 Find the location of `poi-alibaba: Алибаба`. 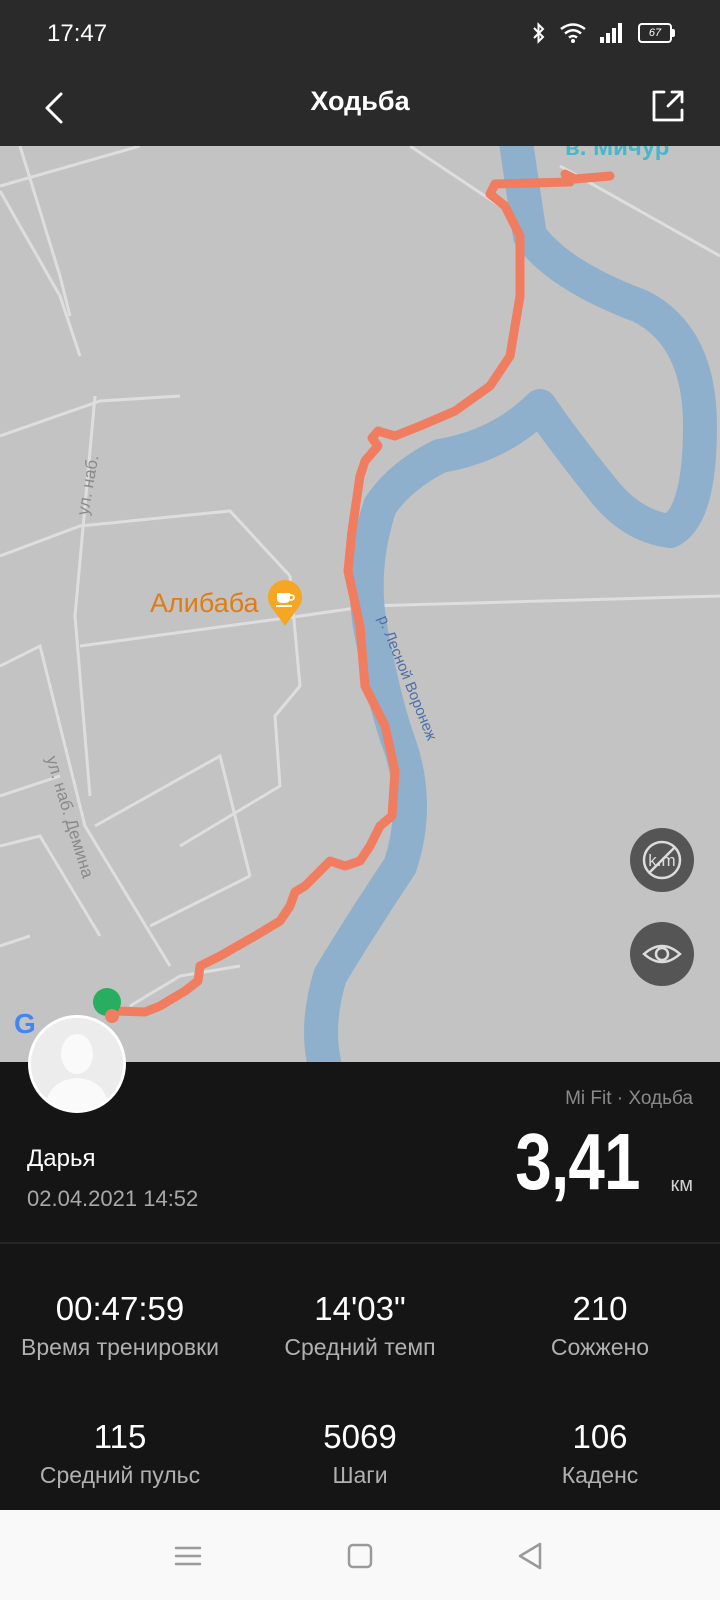

poi-alibaba: Алибаба is located at coordinates (227, 603).